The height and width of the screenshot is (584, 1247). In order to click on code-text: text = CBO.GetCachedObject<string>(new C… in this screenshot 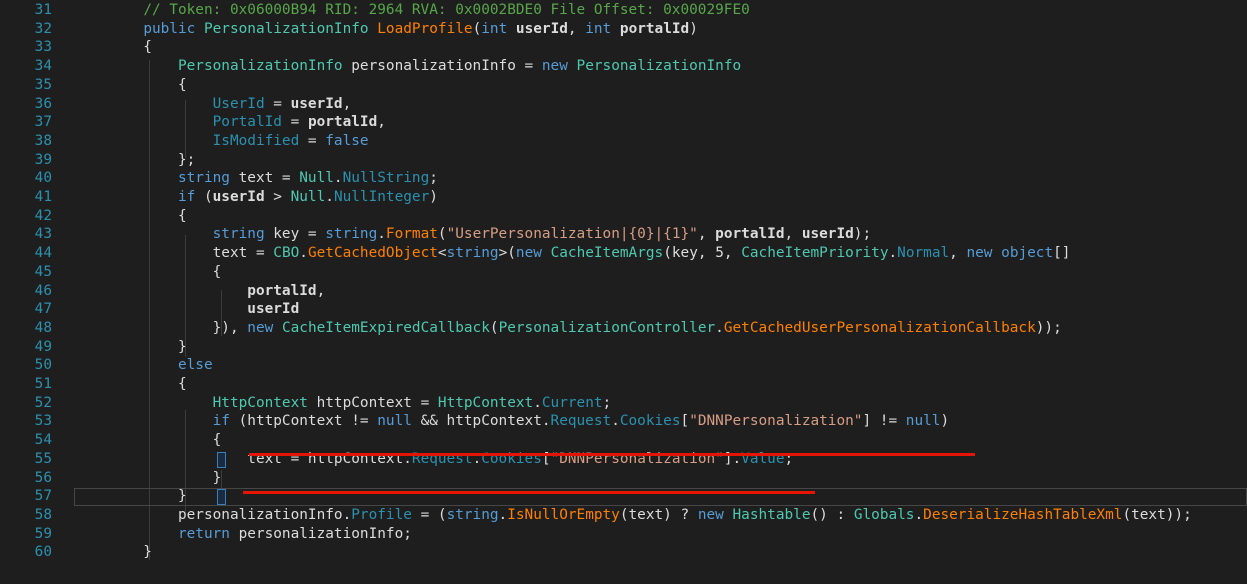, I will do `click(572, 253)`.